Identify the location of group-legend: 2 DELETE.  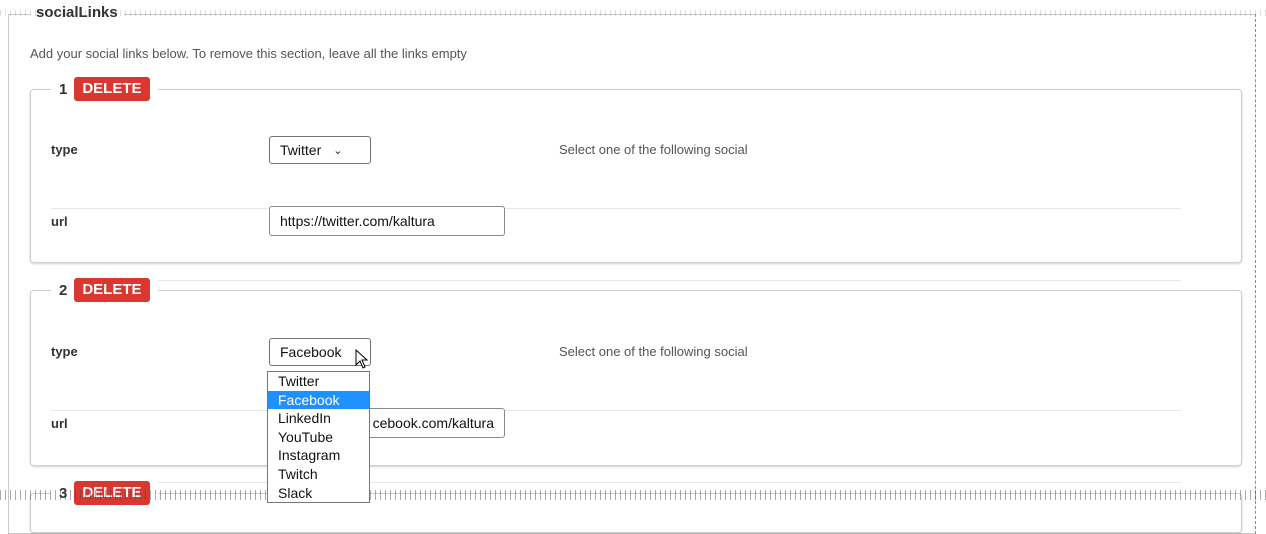
(104, 290).